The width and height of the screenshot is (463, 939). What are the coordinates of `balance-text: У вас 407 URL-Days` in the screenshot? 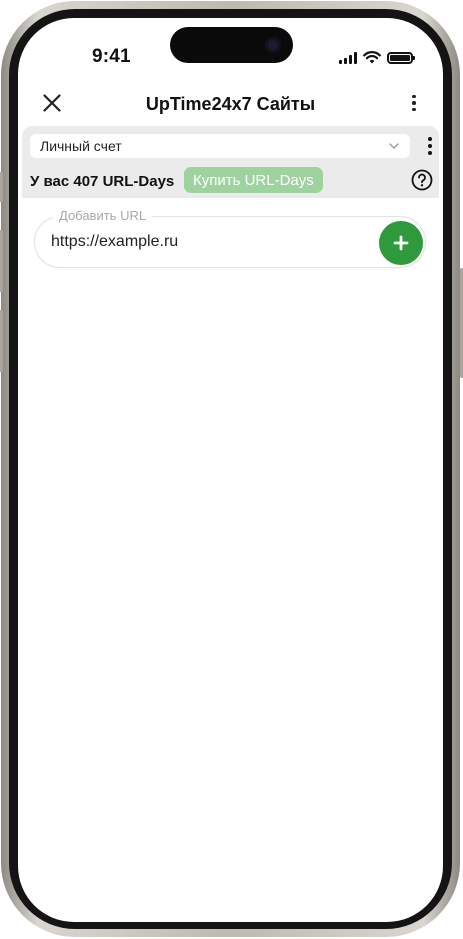 It's located at (102, 181).